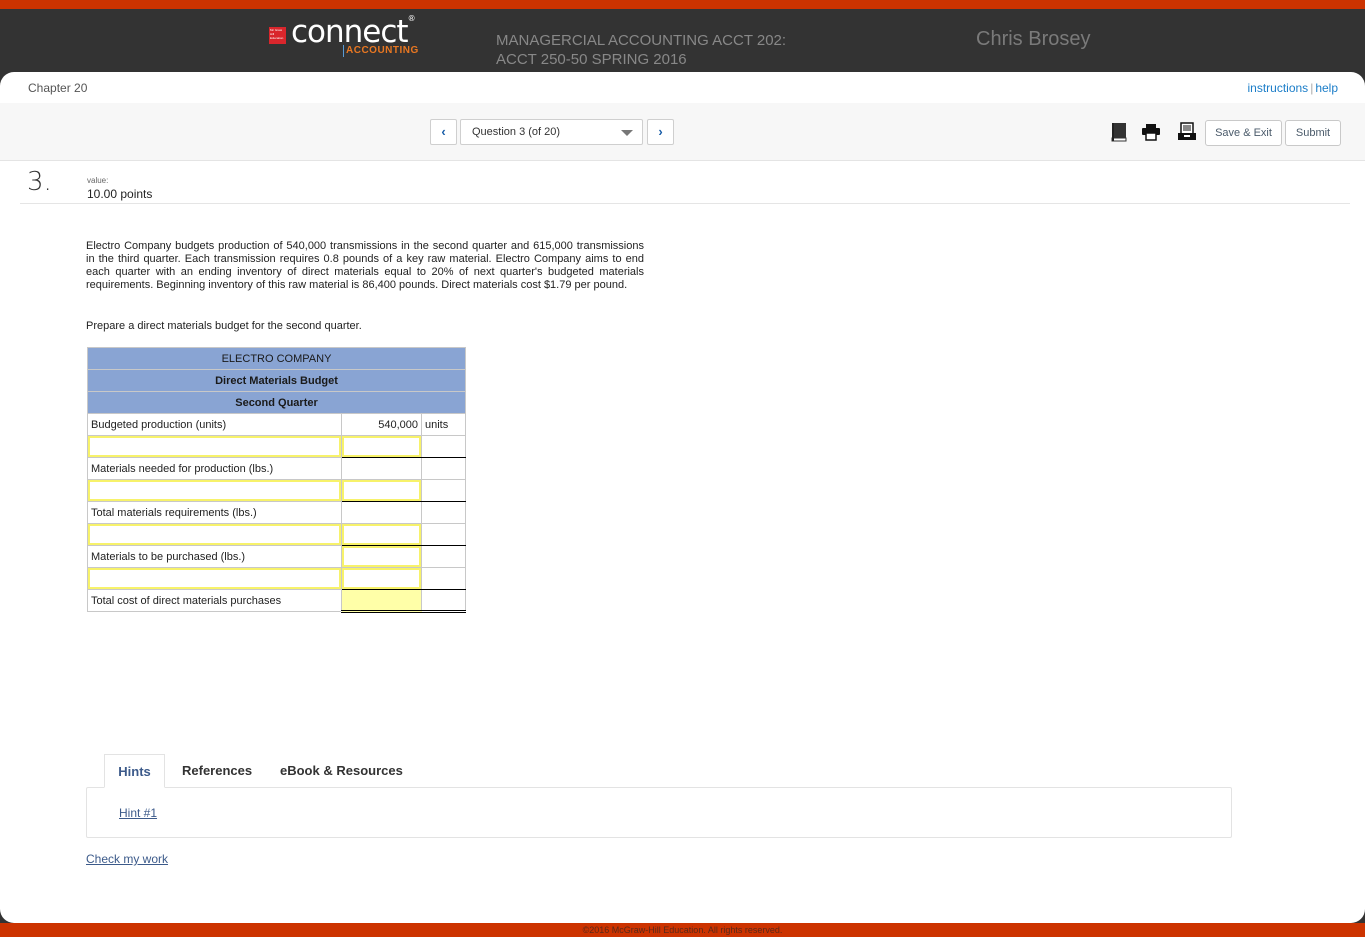 This screenshot has width=1365, height=937. What do you see at coordinates (214, 468) in the screenshot?
I see `row-label: Materials needed for production (lbs.)` at bounding box center [214, 468].